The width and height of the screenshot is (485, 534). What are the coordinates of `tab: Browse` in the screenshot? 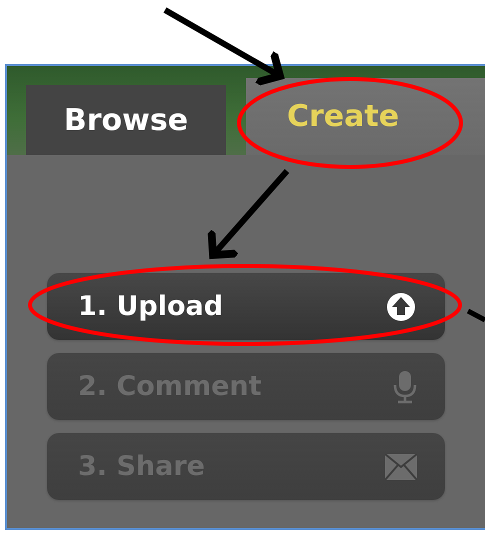 It's located at (126, 120).